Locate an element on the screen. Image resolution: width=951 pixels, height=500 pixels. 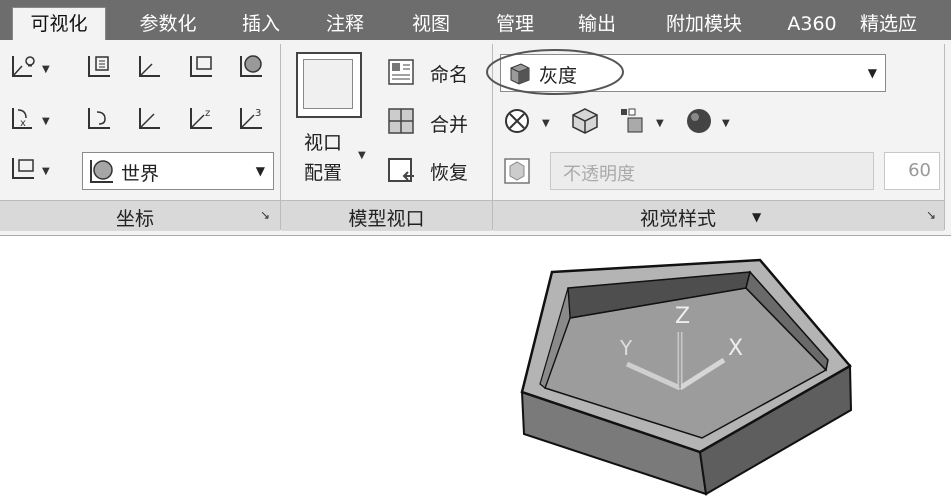
opacity-slider: 不透明度 is located at coordinates (712, 171).